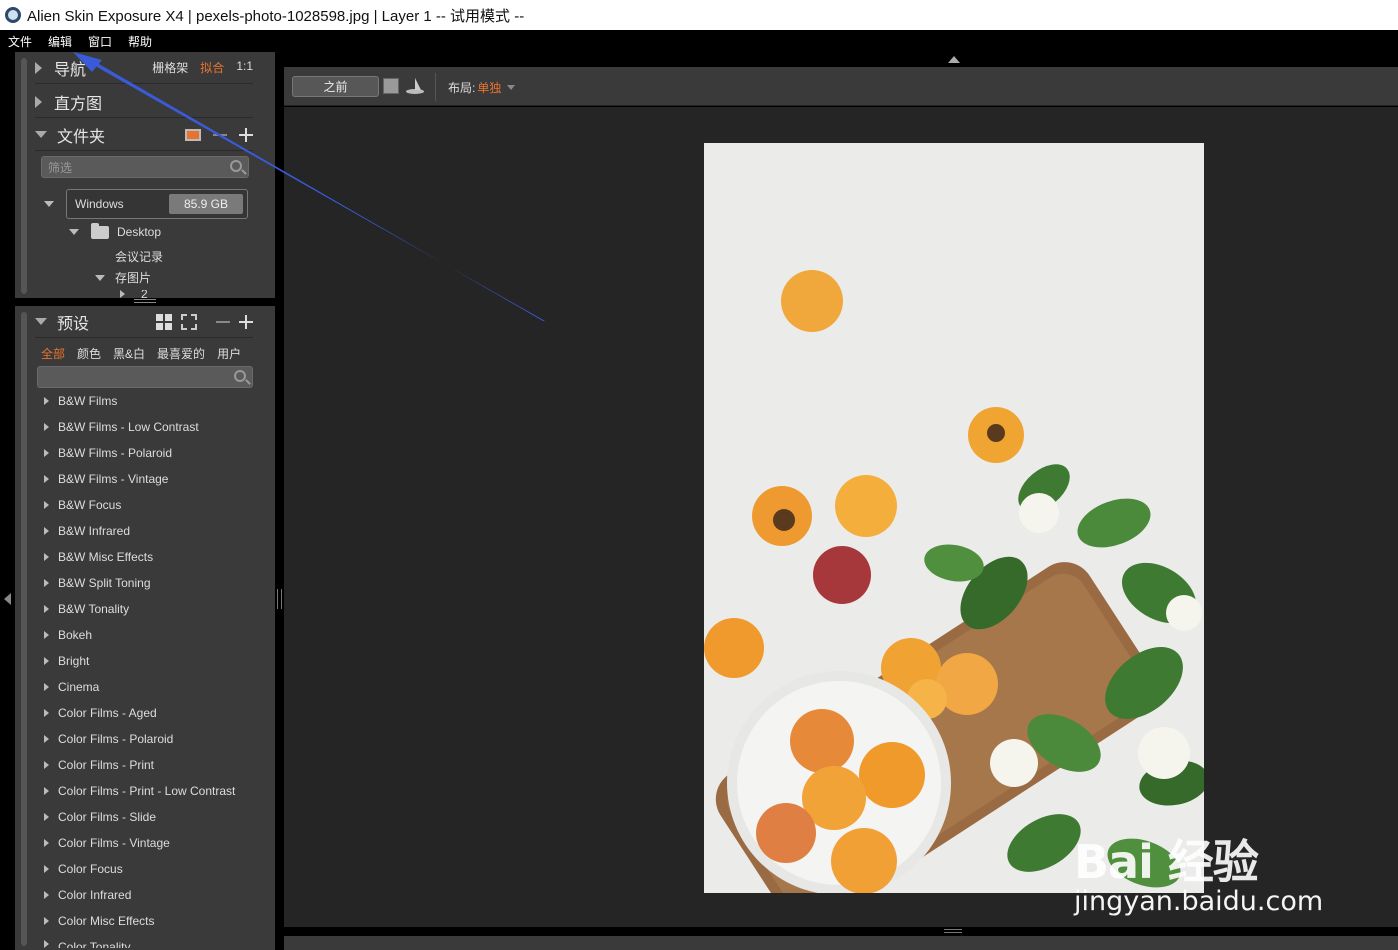 Image resolution: width=1398 pixels, height=950 pixels. What do you see at coordinates (74, 661) in the screenshot?
I see `preset-label: Bright` at bounding box center [74, 661].